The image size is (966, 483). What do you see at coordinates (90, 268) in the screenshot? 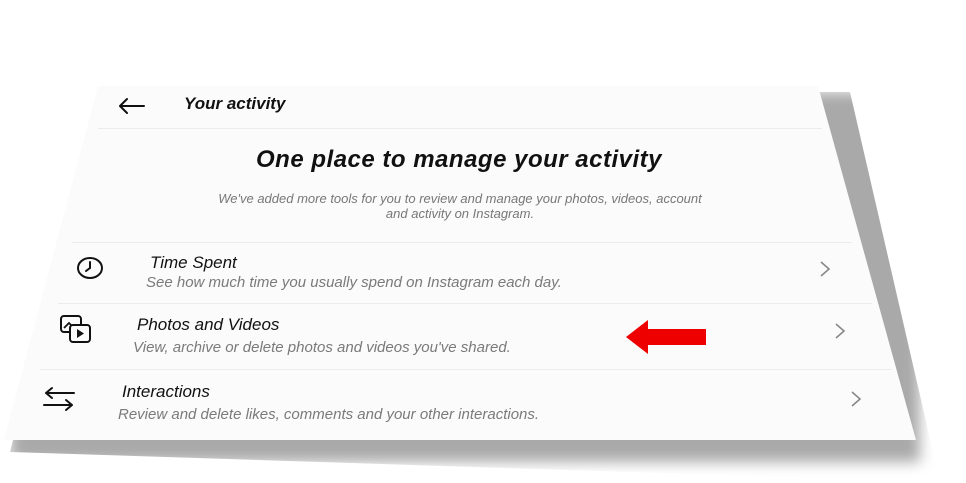
I see `clock-icon` at bounding box center [90, 268].